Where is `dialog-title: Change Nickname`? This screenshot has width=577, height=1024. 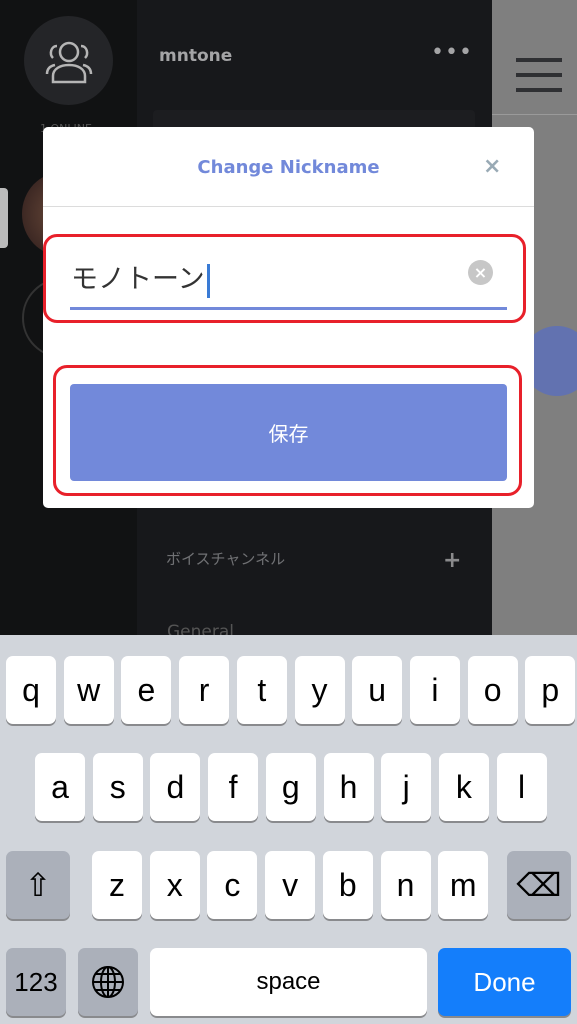
dialog-title: Change Nickname is located at coordinates (288, 167).